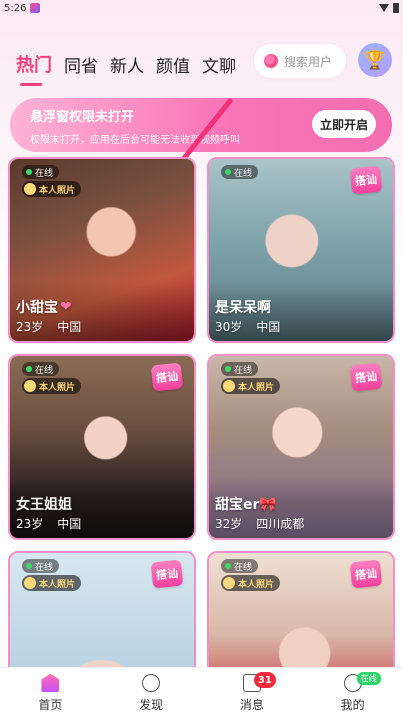  What do you see at coordinates (352, 705) in the screenshot?
I see `nav-label: 我的` at bounding box center [352, 705].